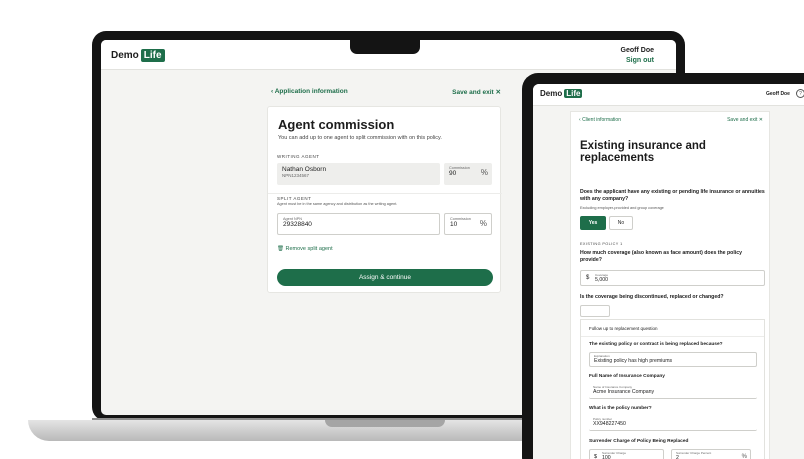 The height and width of the screenshot is (459, 804). Describe the element at coordinates (385, 423) in the screenshot. I see `laptop-thumb-groove` at that location.